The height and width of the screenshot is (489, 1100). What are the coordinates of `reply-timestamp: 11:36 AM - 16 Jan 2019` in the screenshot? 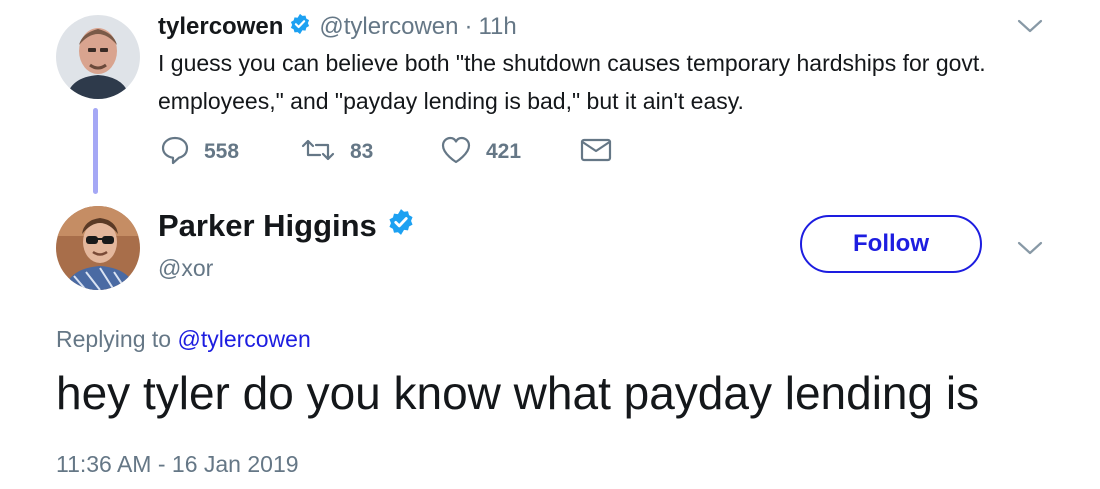 It's located at (177, 464).